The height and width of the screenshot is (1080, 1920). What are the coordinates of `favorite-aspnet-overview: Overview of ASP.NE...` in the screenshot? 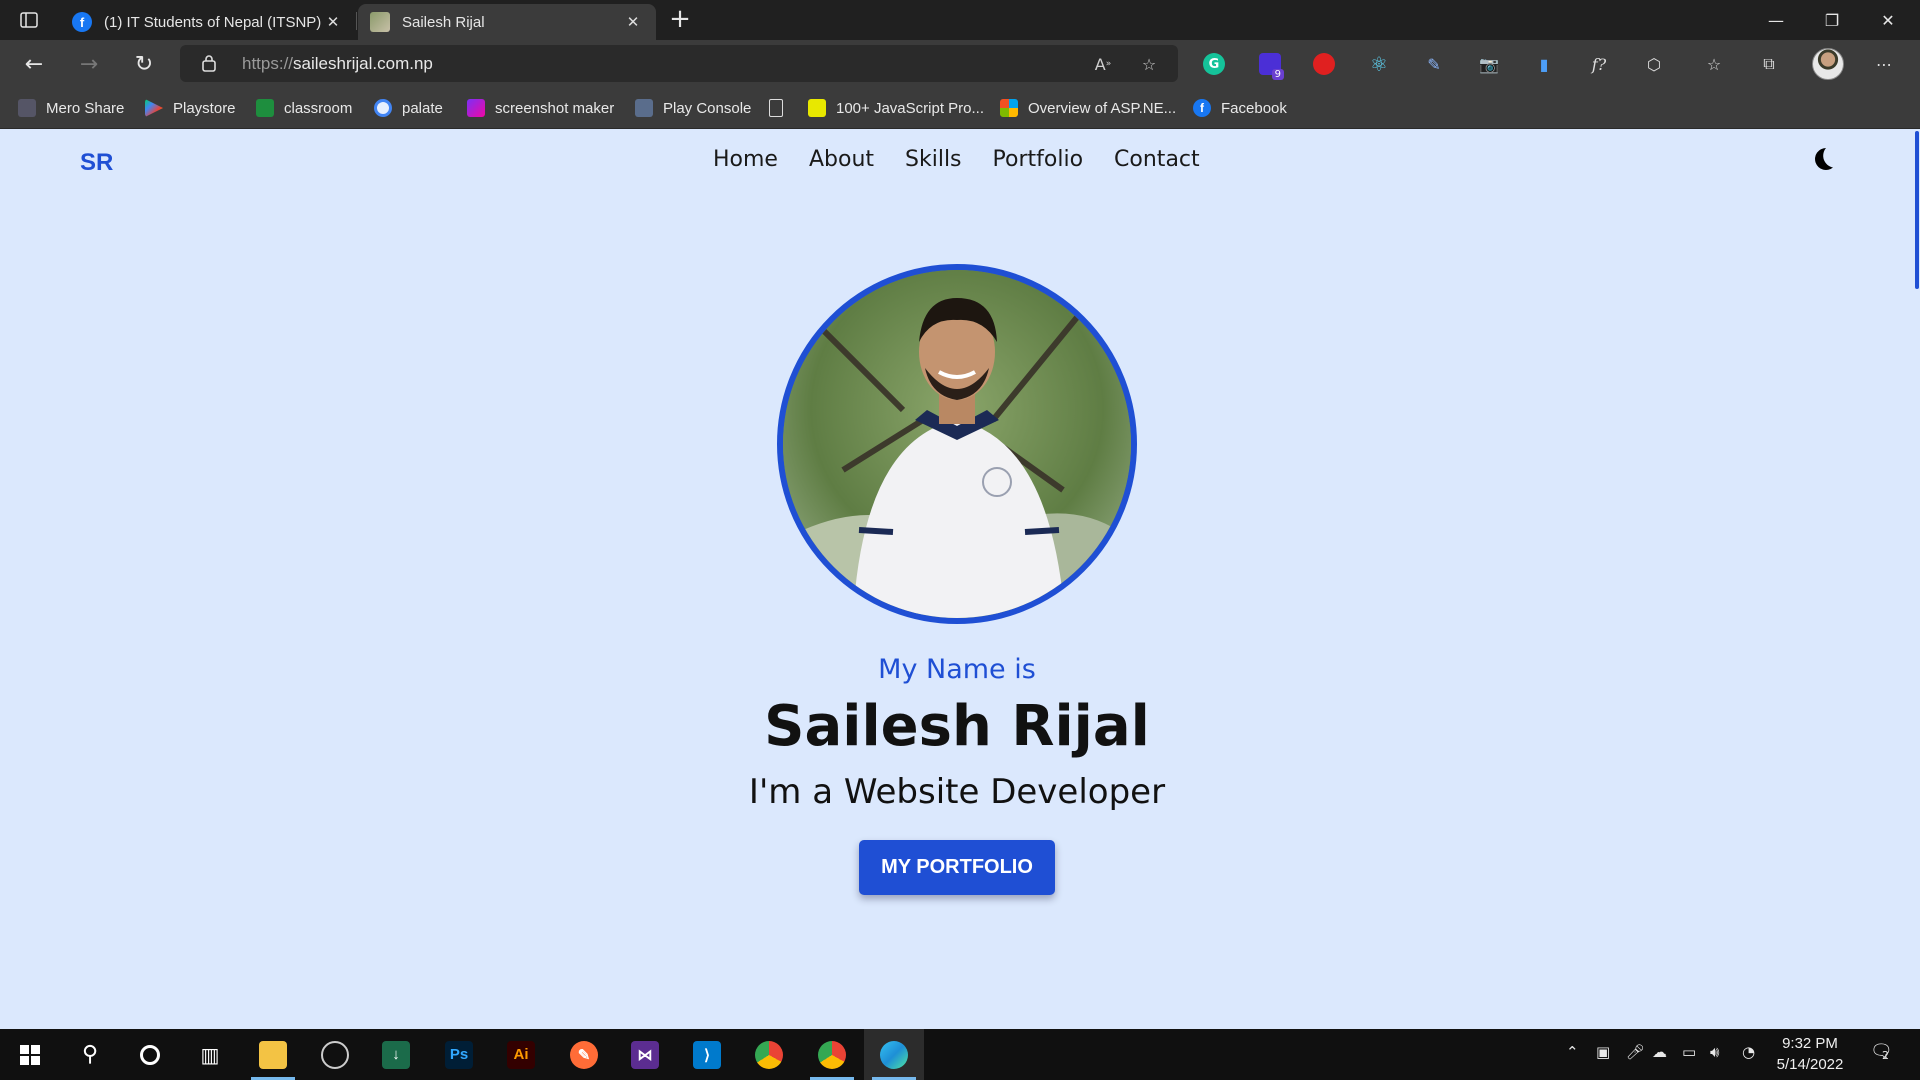 It's located at (1088, 108).